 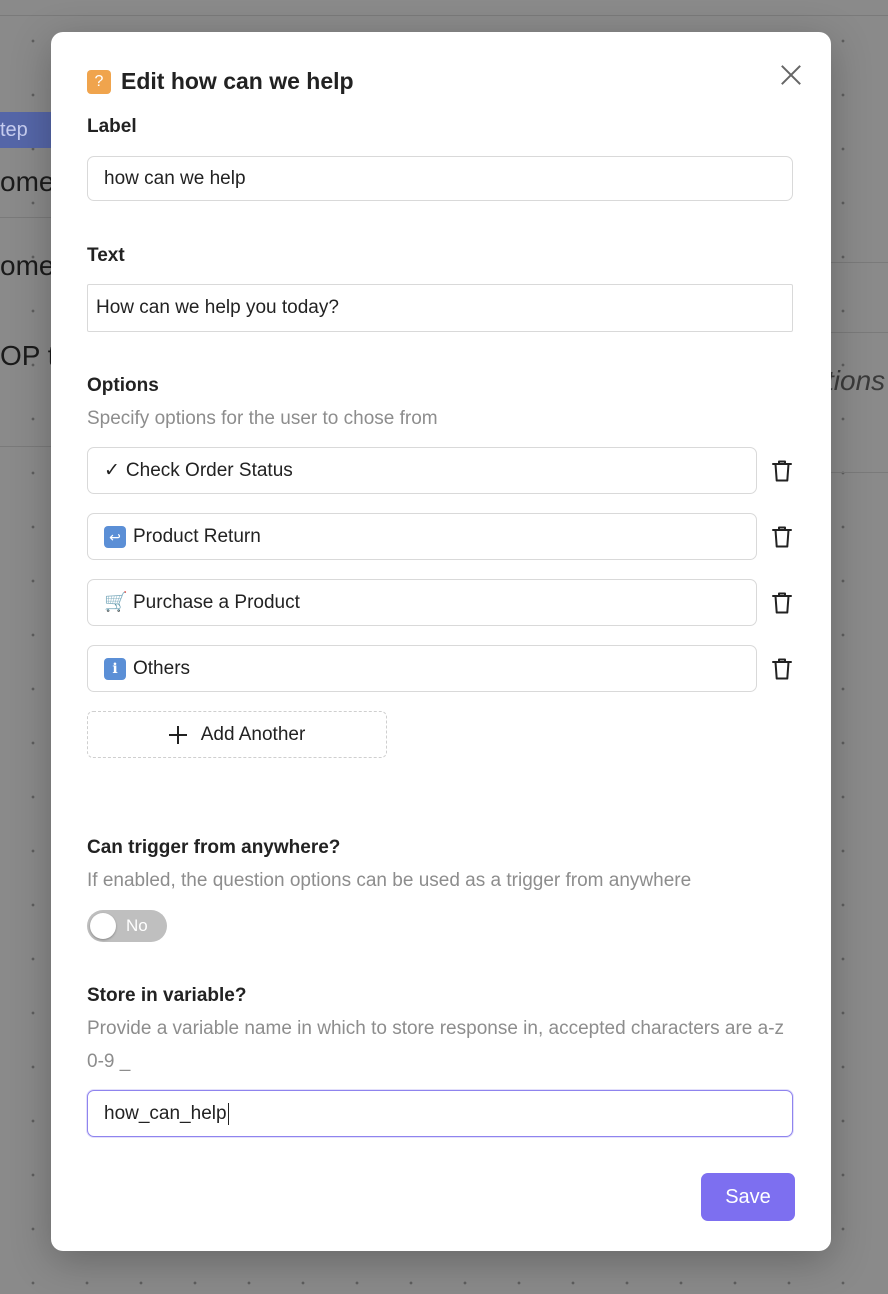 What do you see at coordinates (791, 74) in the screenshot?
I see `close-icon` at bounding box center [791, 74].